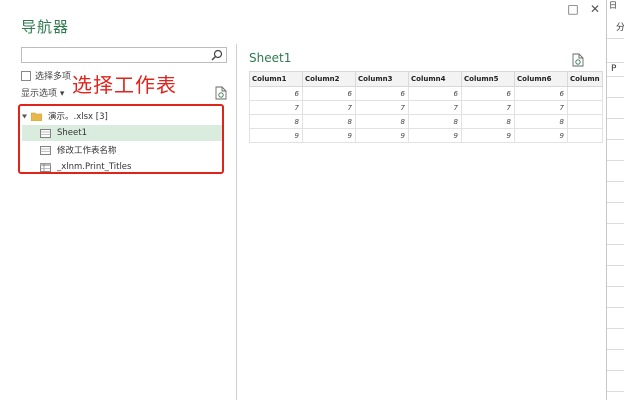  What do you see at coordinates (124, 85) in the screenshot?
I see `annotation-text: 选择工作表` at bounding box center [124, 85].